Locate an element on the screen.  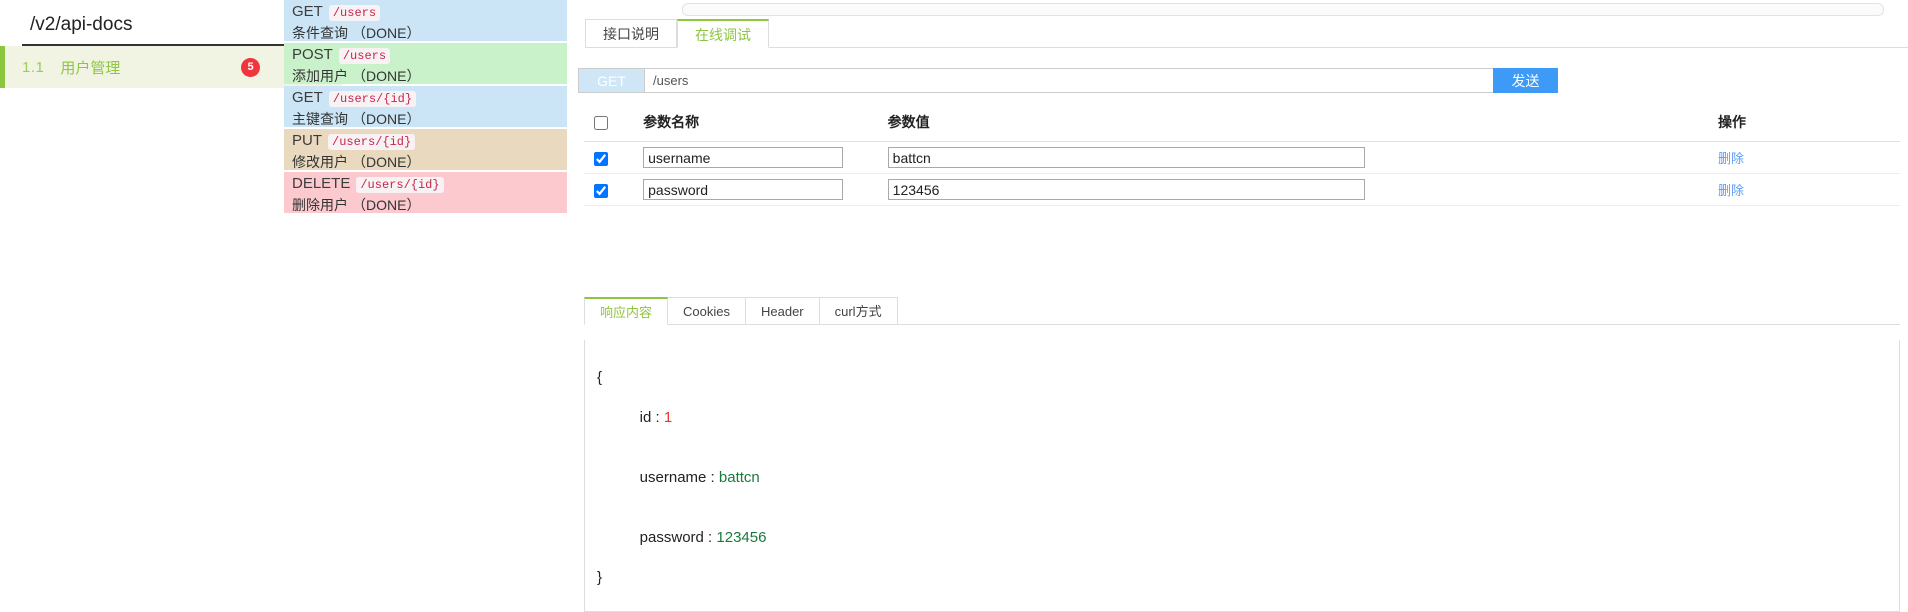
tab-api-description-label: 接口说明 is located at coordinates (631, 34).